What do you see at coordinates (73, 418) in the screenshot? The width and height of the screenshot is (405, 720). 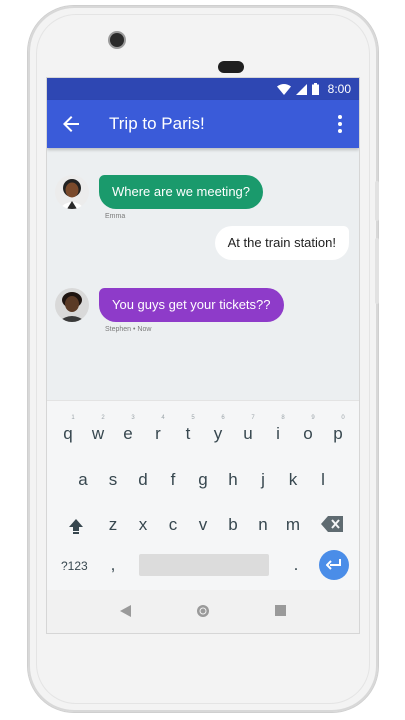 I see `key-hint: 1` at bounding box center [73, 418].